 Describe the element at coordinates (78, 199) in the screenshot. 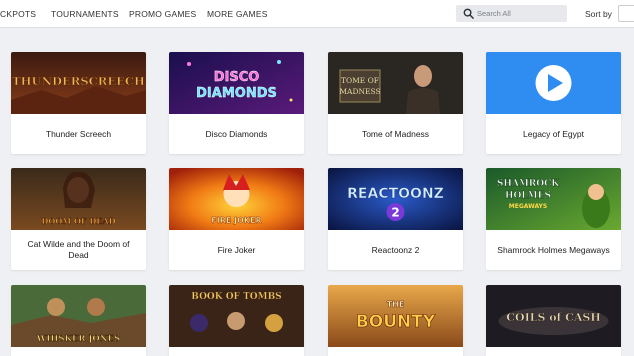

I see `game-thumbnail: DOOM OF DEAD` at that location.